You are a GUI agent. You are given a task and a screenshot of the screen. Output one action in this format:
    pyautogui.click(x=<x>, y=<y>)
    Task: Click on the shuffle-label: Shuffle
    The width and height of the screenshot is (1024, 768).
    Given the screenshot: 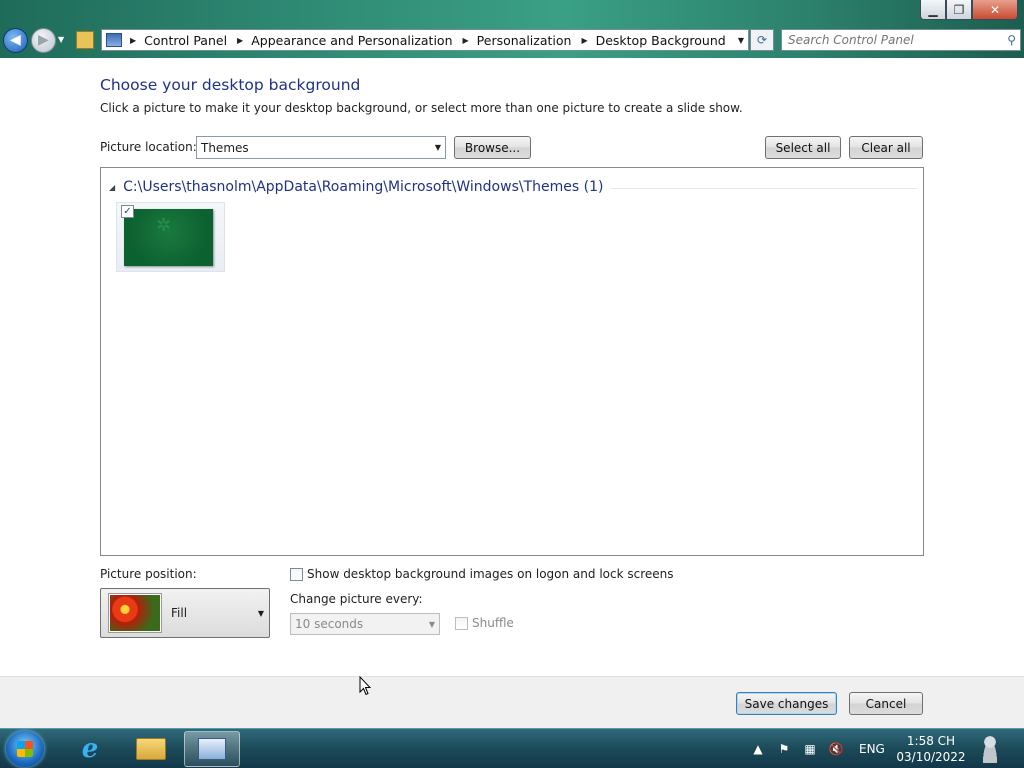 What is the action you would take?
    pyautogui.click(x=493, y=623)
    